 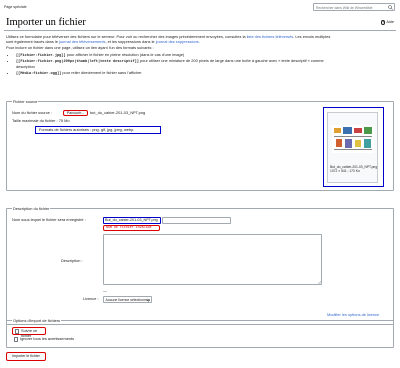 I want to click on license-select: Aucune licence sélectionnée, so click(x=127, y=299).